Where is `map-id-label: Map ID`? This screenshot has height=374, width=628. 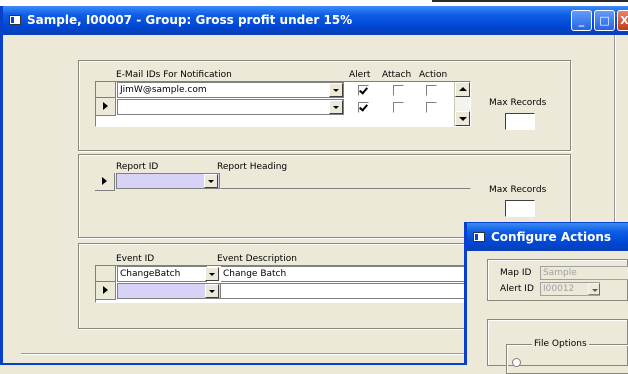 map-id-label: Map ID is located at coordinates (516, 273).